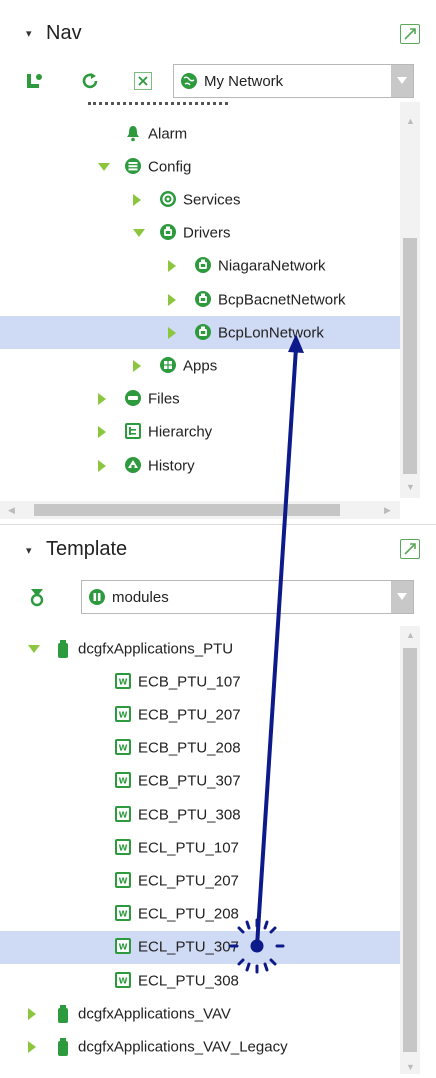 The height and width of the screenshot is (1078, 436). Describe the element at coordinates (410, 549) in the screenshot. I see `template-maximize-icon` at that location.